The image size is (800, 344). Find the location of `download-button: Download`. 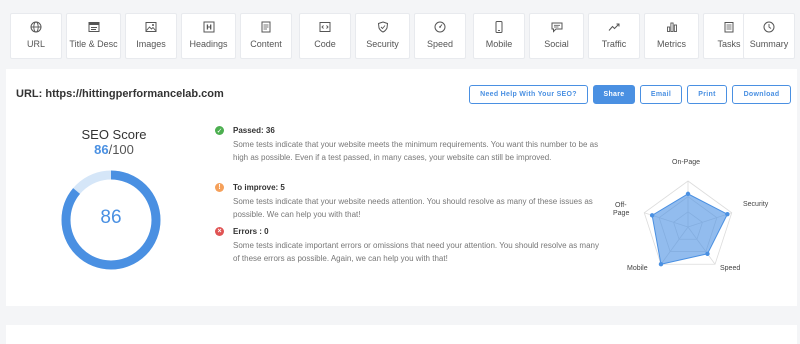

download-button: Download is located at coordinates (761, 94).